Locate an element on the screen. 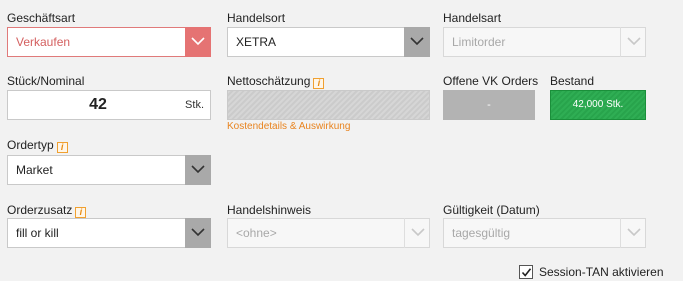  ordertyp-select: Market is located at coordinates (109, 170).